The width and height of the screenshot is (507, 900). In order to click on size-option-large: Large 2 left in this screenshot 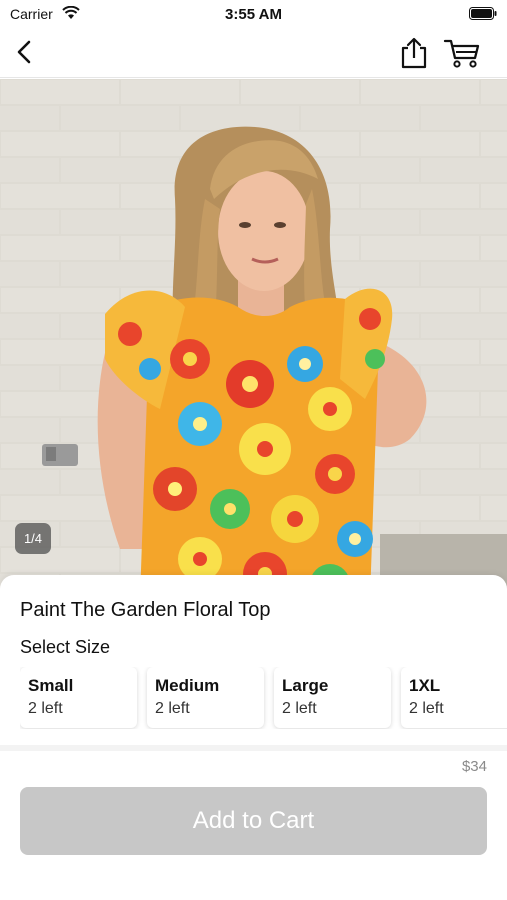, I will do `click(332, 697)`.